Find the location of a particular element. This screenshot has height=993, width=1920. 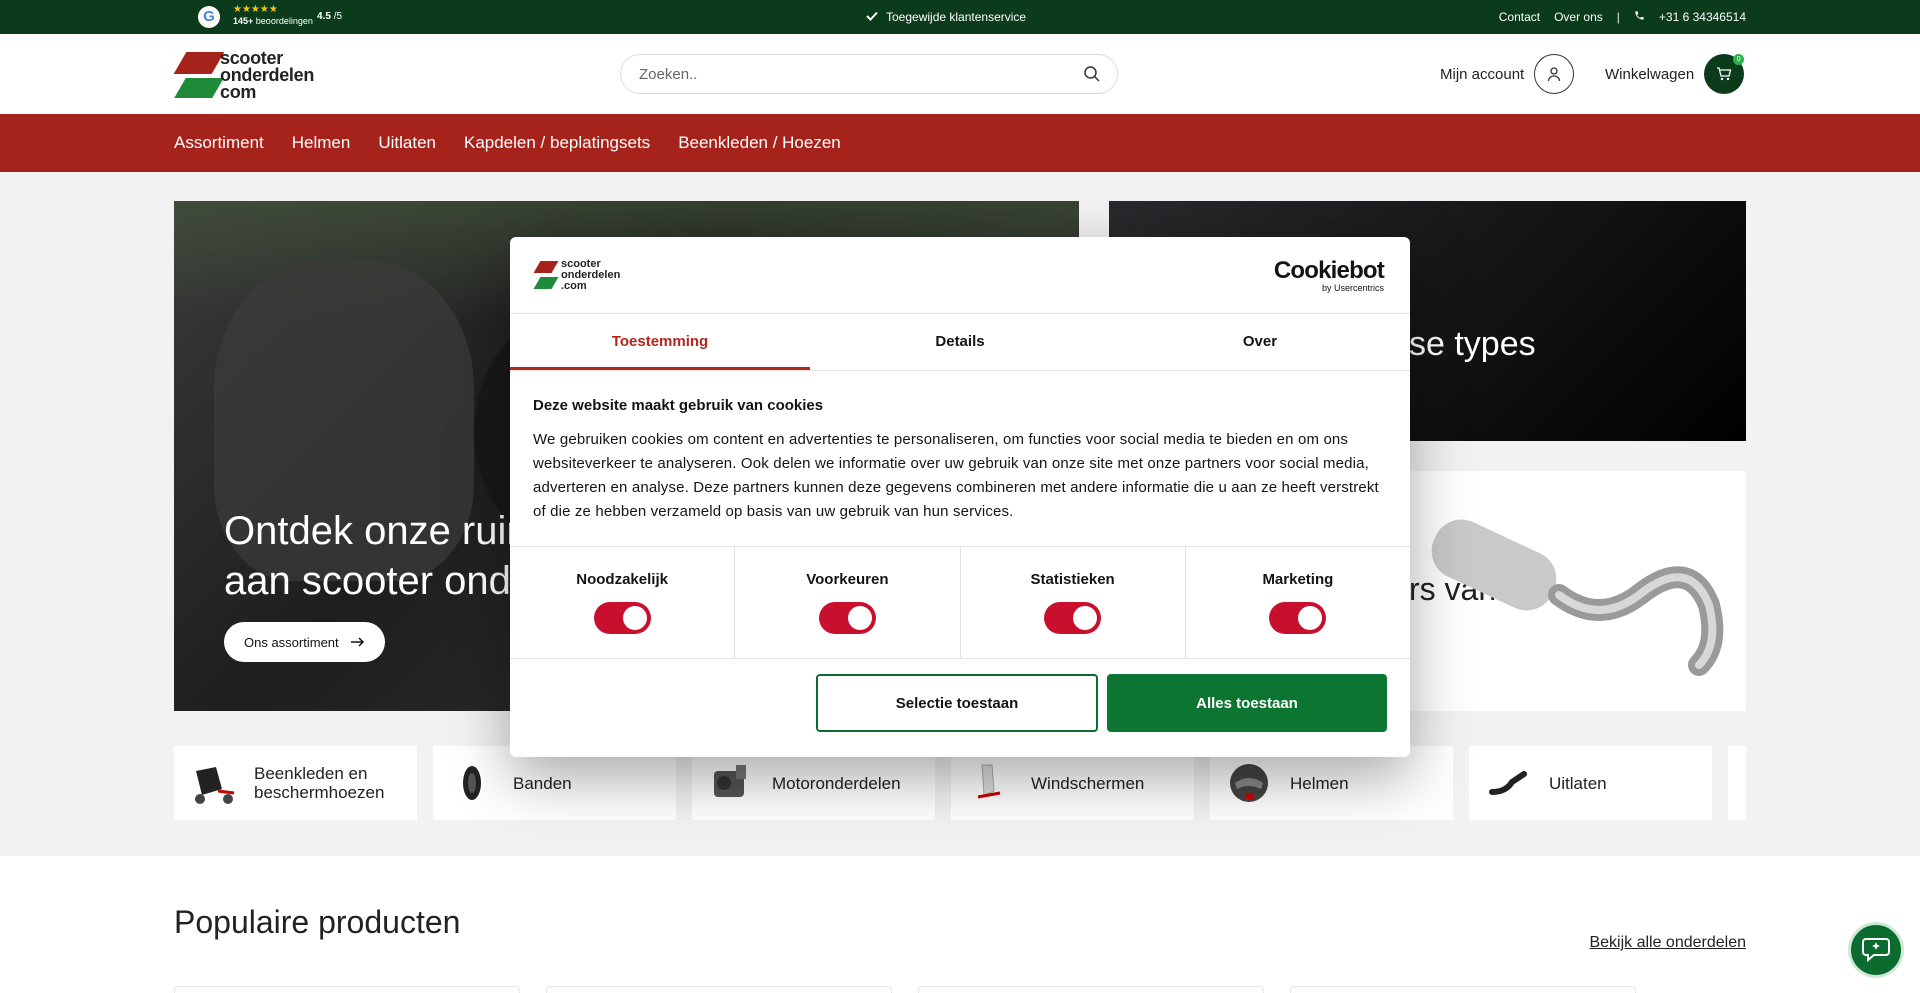

dialog-tabs: Toestemming Details Over is located at coordinates (960, 342).